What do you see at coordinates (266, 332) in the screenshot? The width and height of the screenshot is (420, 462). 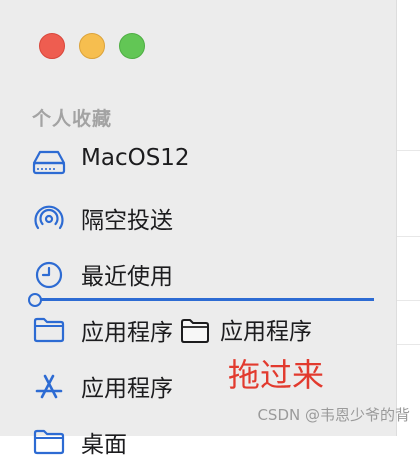 I see `drag-ghost-label: 应用程序` at bounding box center [266, 332].